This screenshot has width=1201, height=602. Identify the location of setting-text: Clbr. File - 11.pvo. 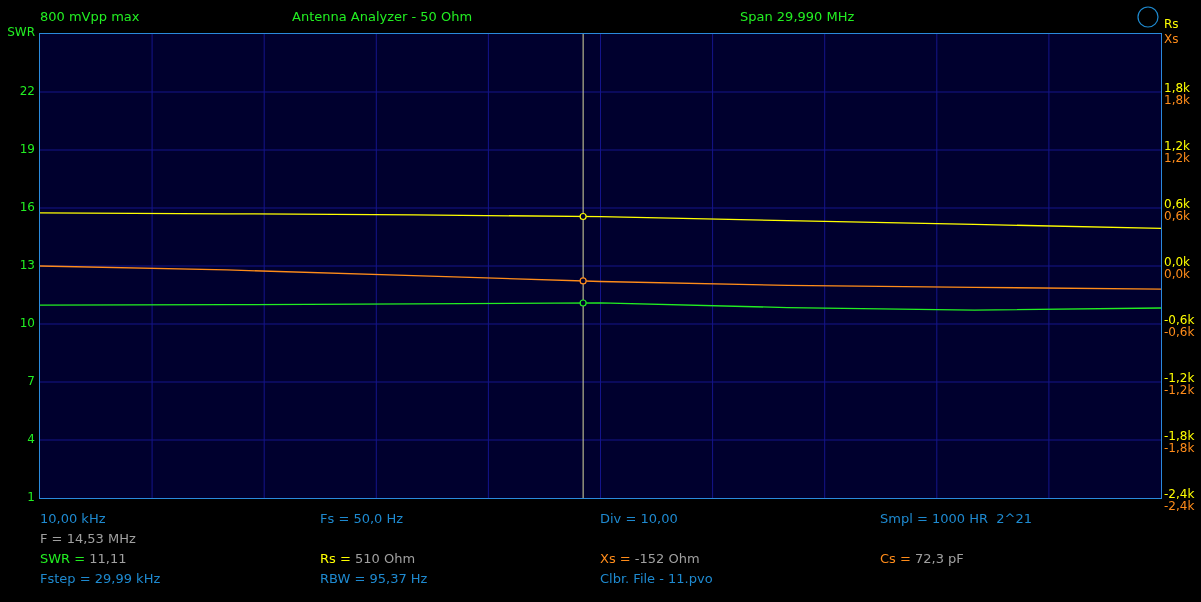
(657, 578).